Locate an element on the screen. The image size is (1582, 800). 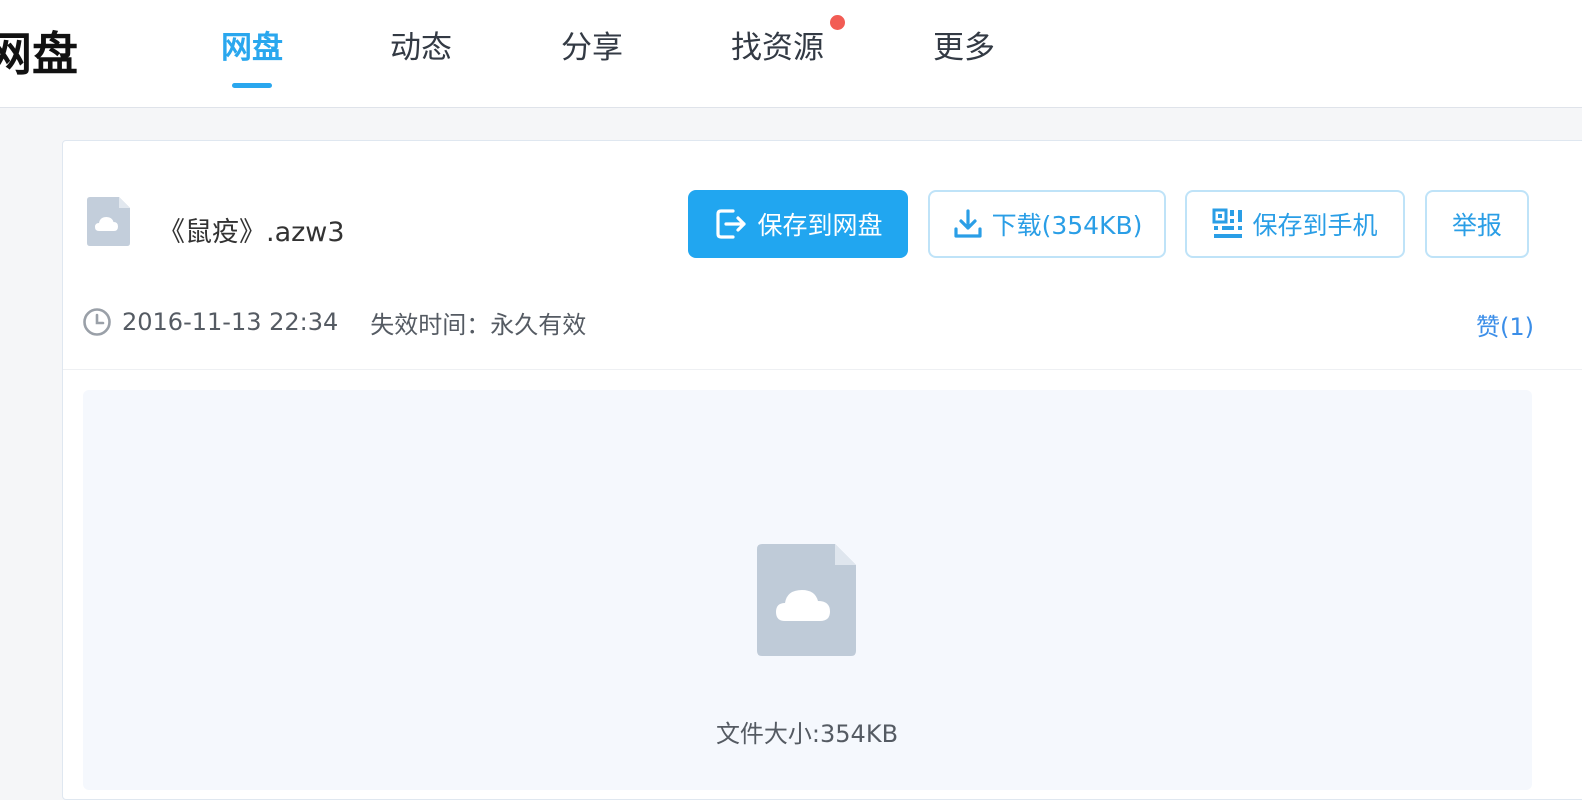
share-date: 2016-11-13 22:34 is located at coordinates (230, 322).